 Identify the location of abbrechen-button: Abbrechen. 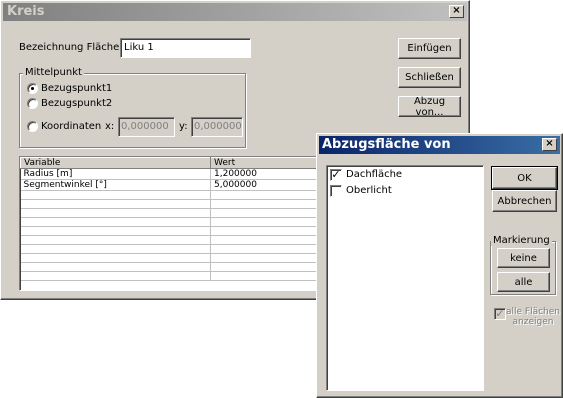
(524, 201).